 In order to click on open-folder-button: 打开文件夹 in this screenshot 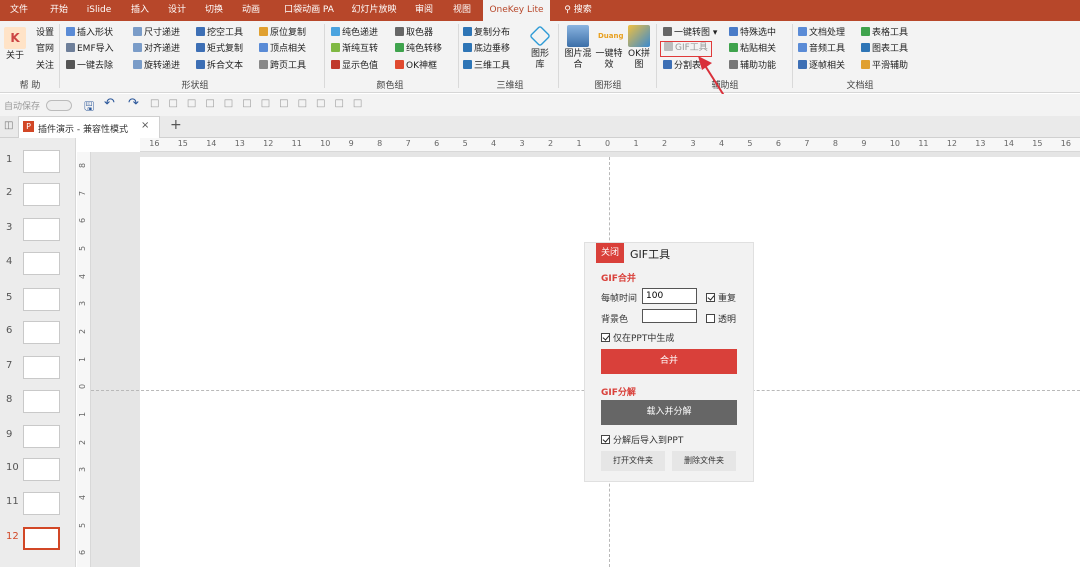, I will do `click(633, 461)`.